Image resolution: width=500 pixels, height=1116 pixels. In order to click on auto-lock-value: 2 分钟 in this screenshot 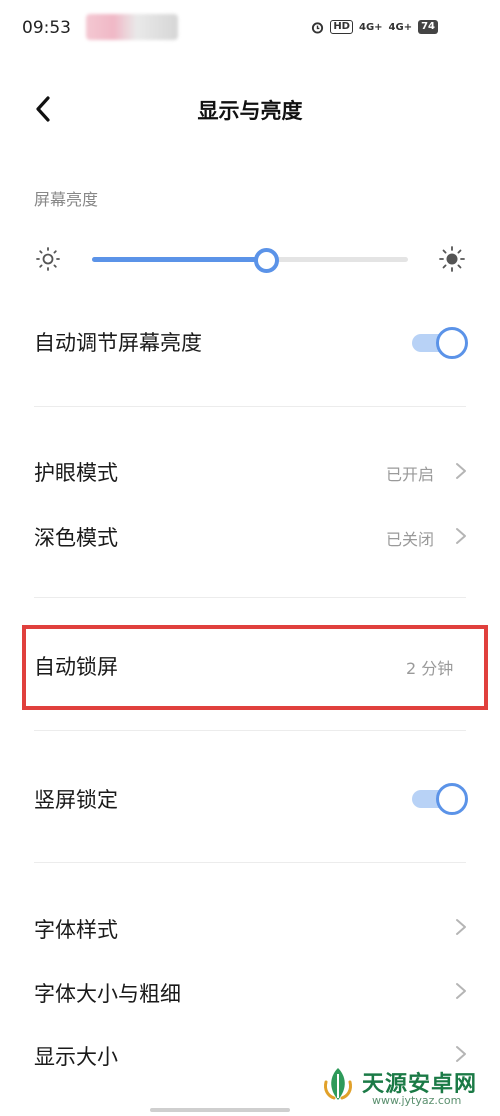, I will do `click(430, 668)`.